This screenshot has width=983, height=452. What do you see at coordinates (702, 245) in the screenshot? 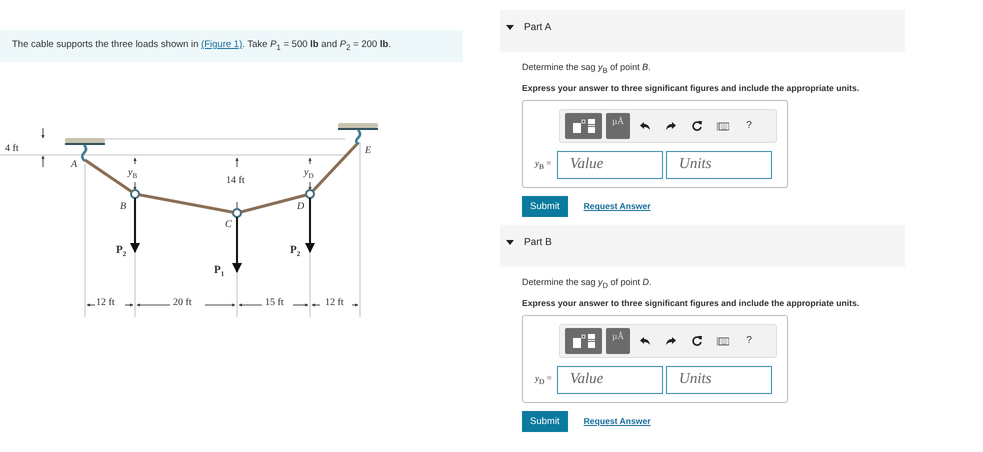
I see `part-header: Part B` at bounding box center [702, 245].